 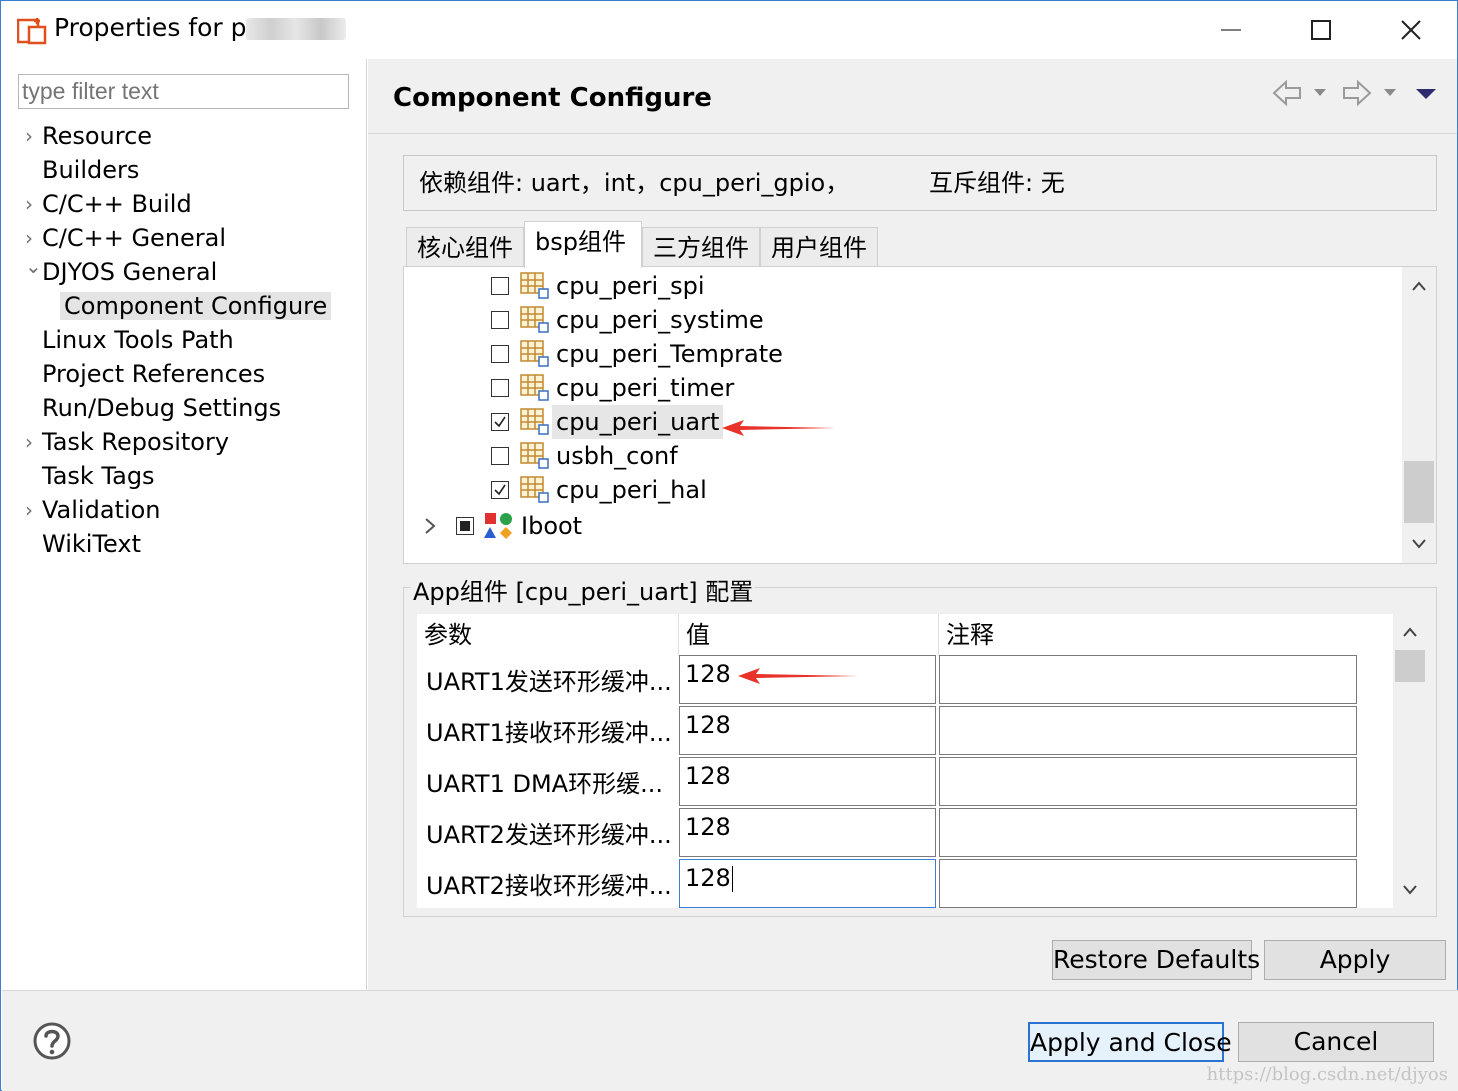 I want to click on component-row: cpu_peri_timer, so click(x=894, y=388).